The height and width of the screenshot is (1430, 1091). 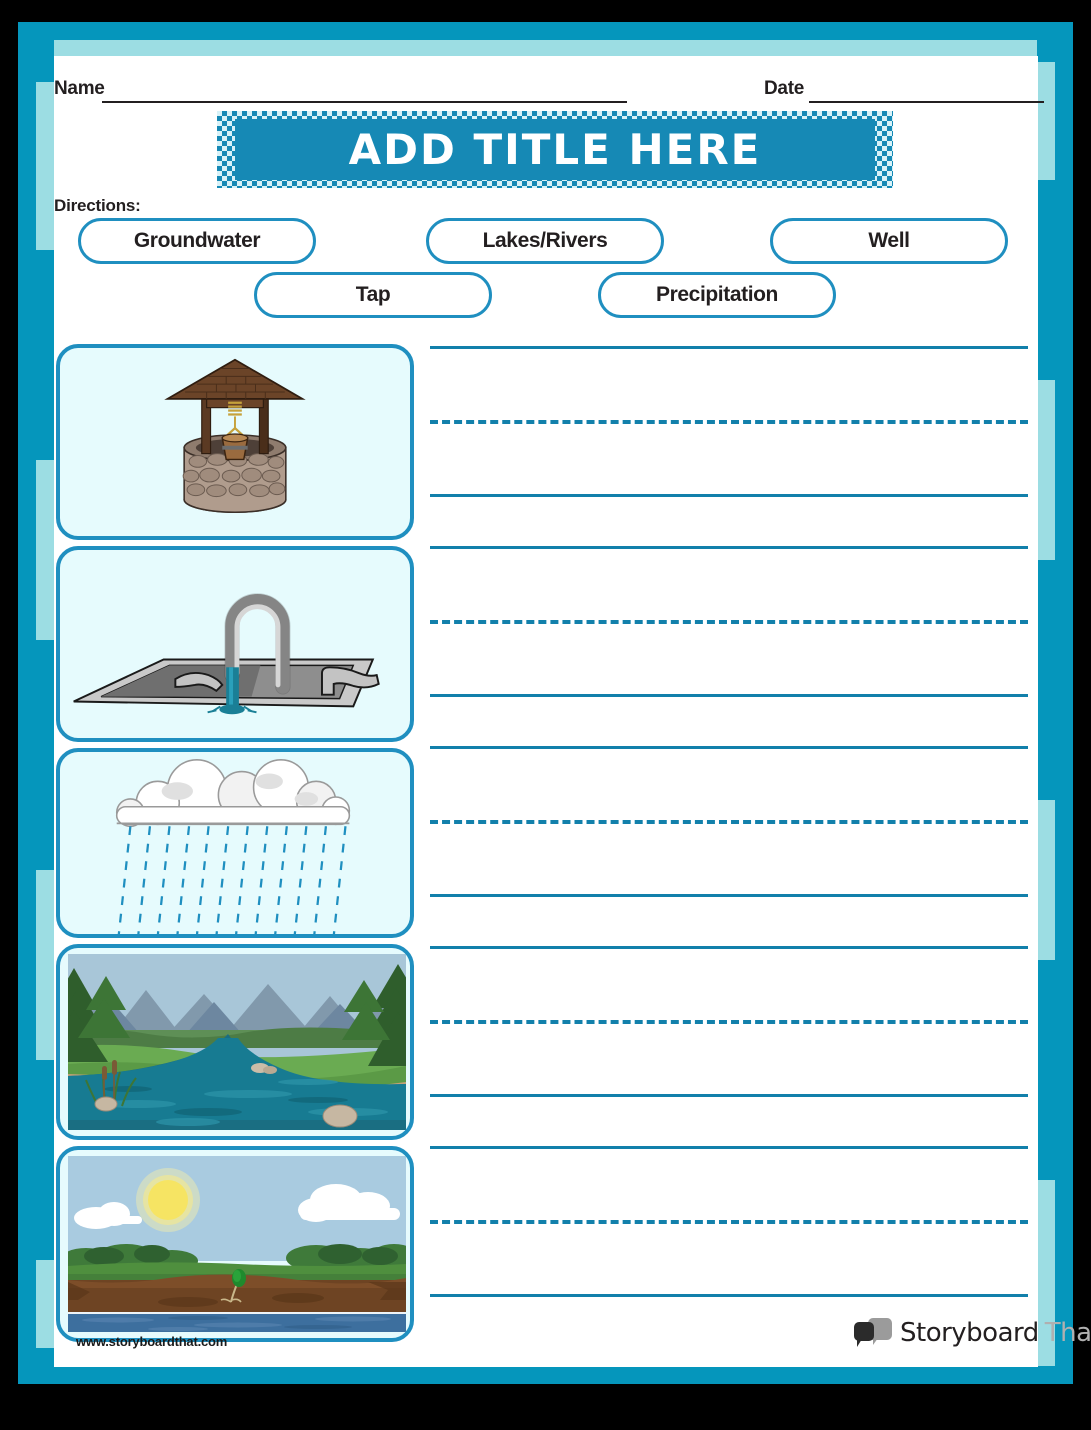 I want to click on name-input-line, so click(x=364, y=102).